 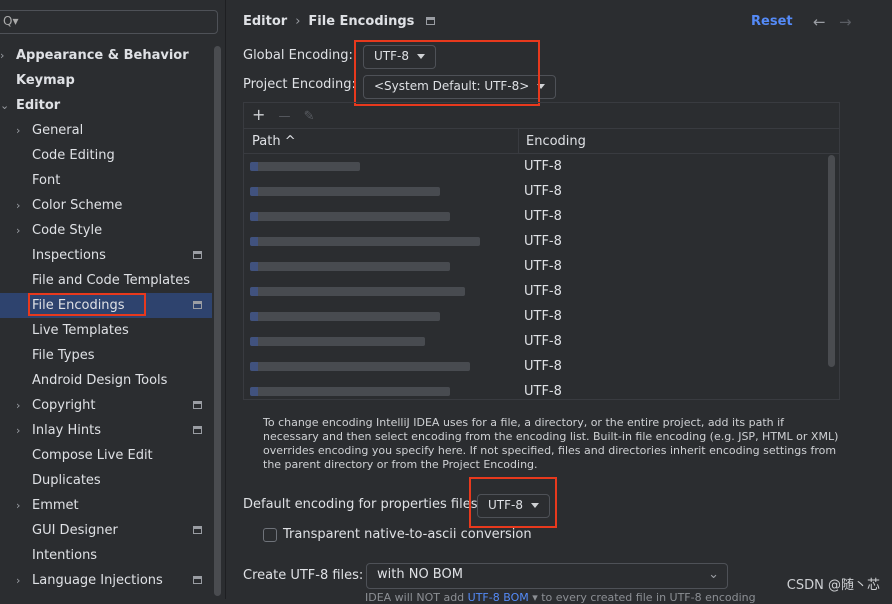 I want to click on sidebar-item-font: Font, so click(x=106, y=180).